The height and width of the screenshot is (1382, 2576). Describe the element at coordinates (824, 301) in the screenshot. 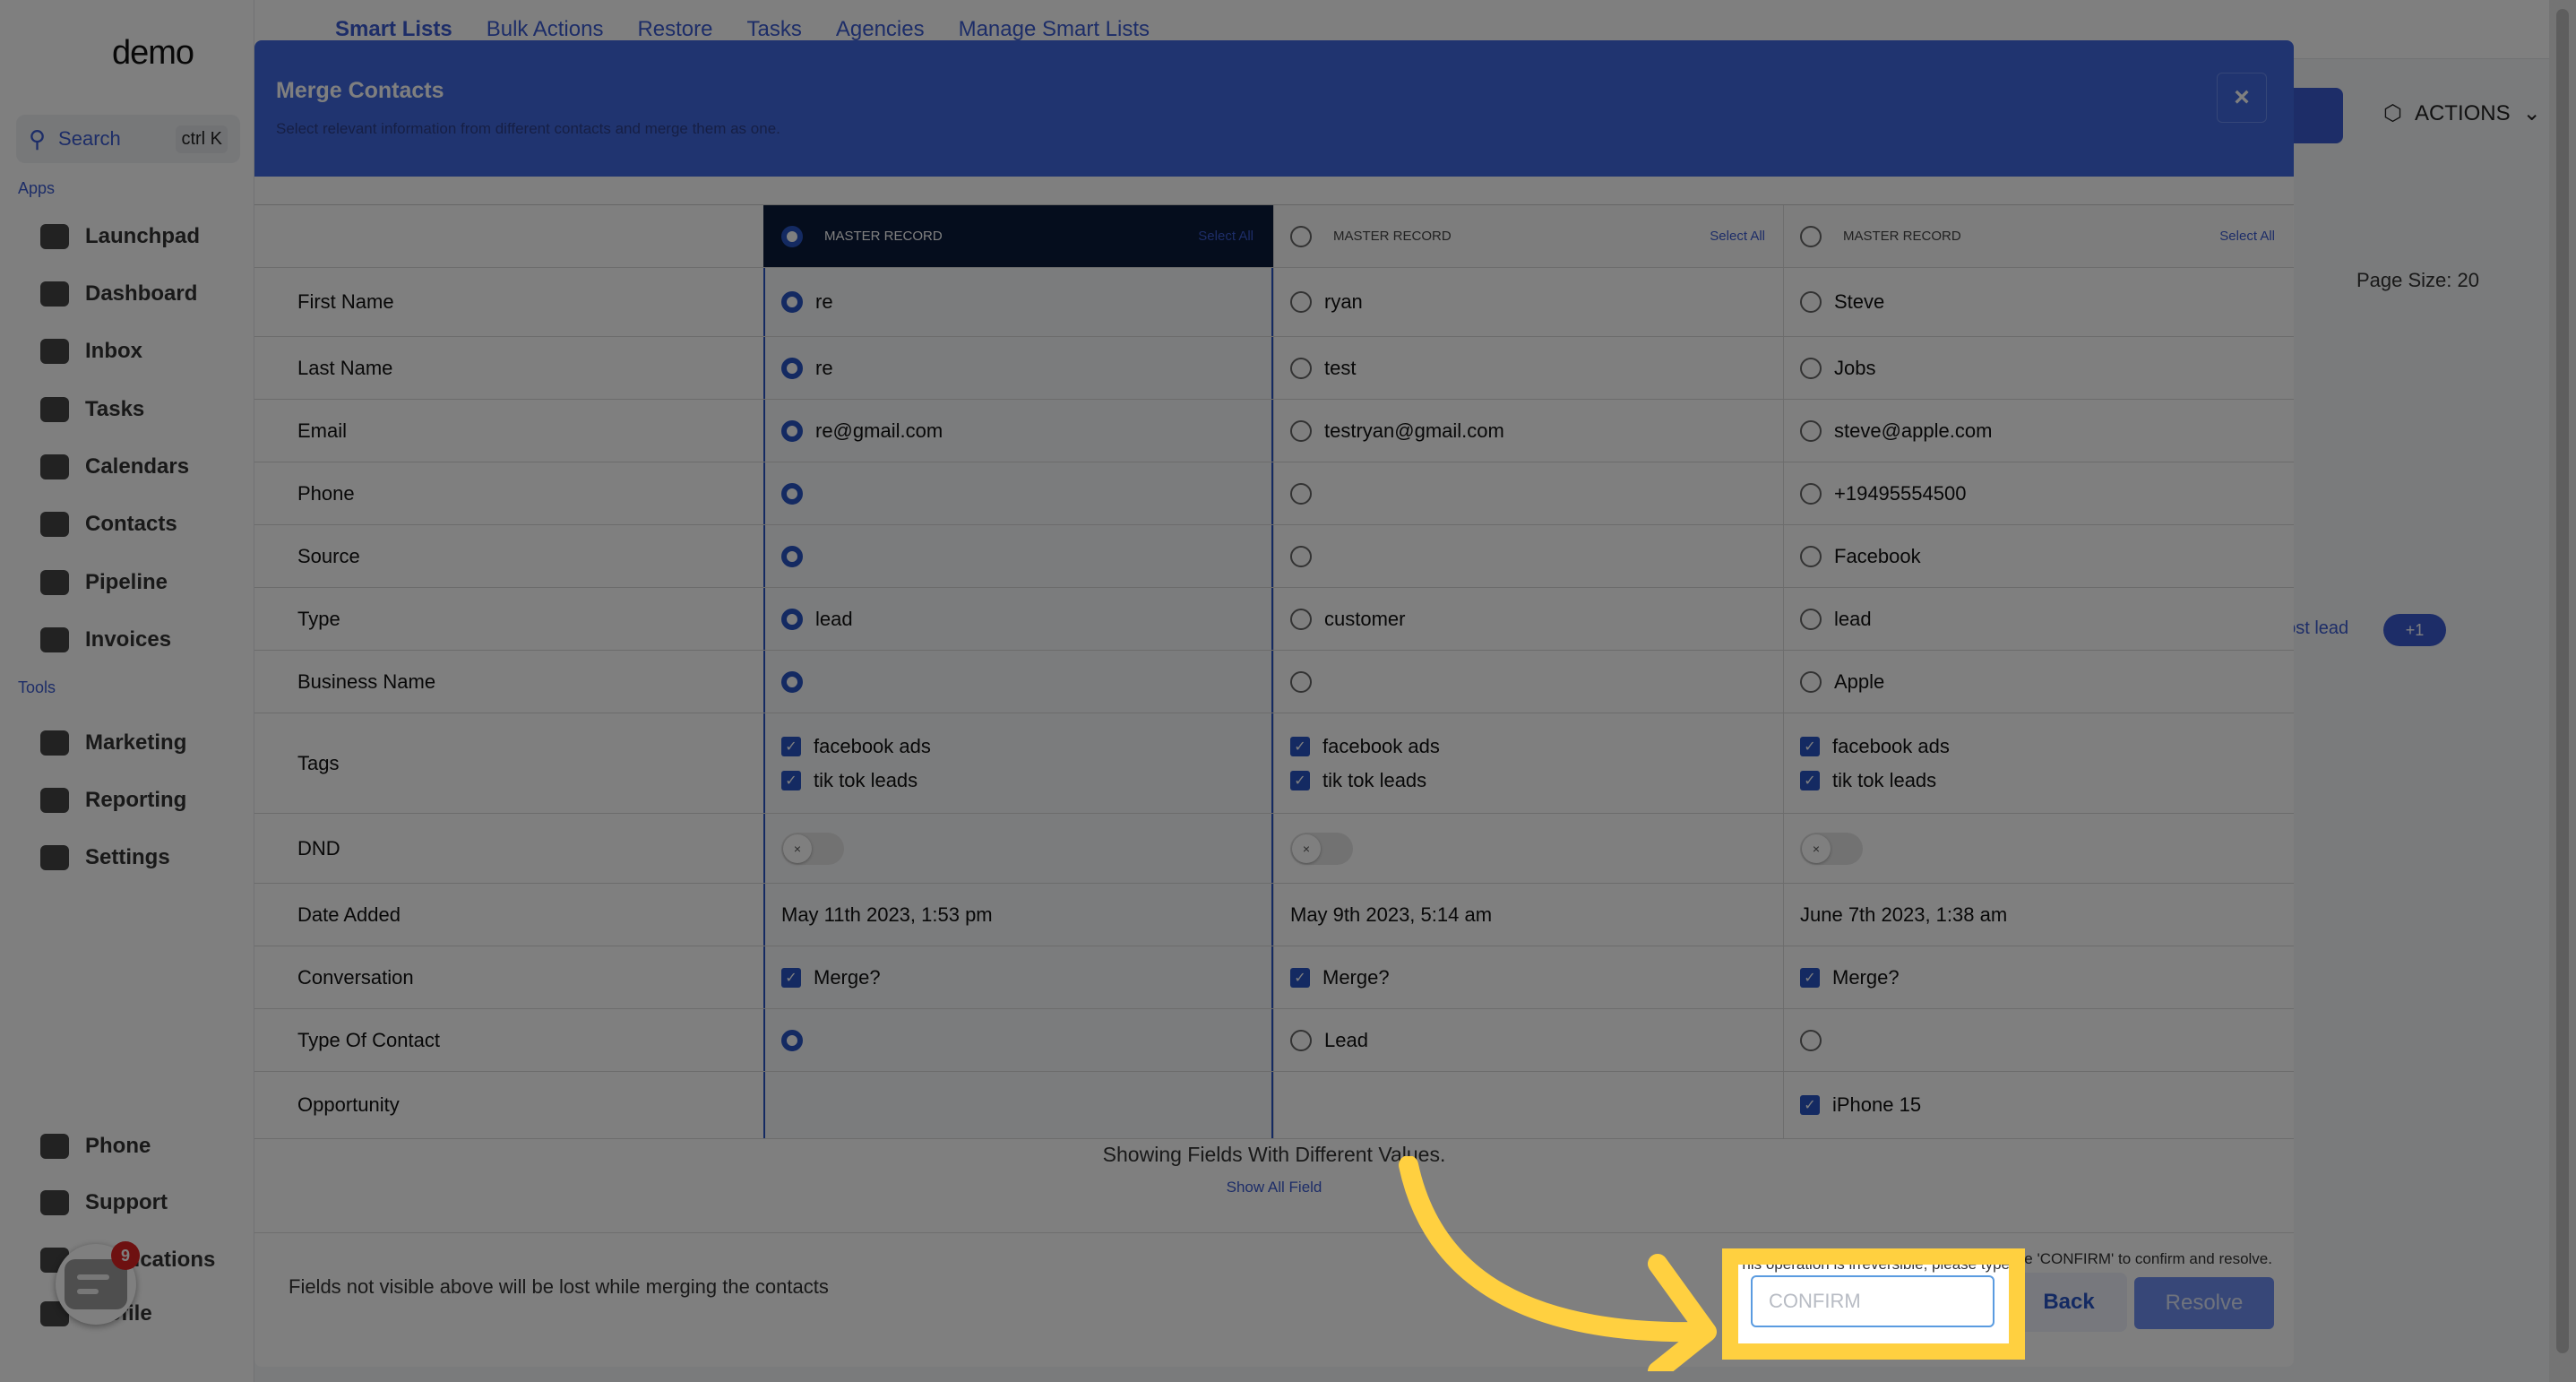

I see `field-value: re` at that location.